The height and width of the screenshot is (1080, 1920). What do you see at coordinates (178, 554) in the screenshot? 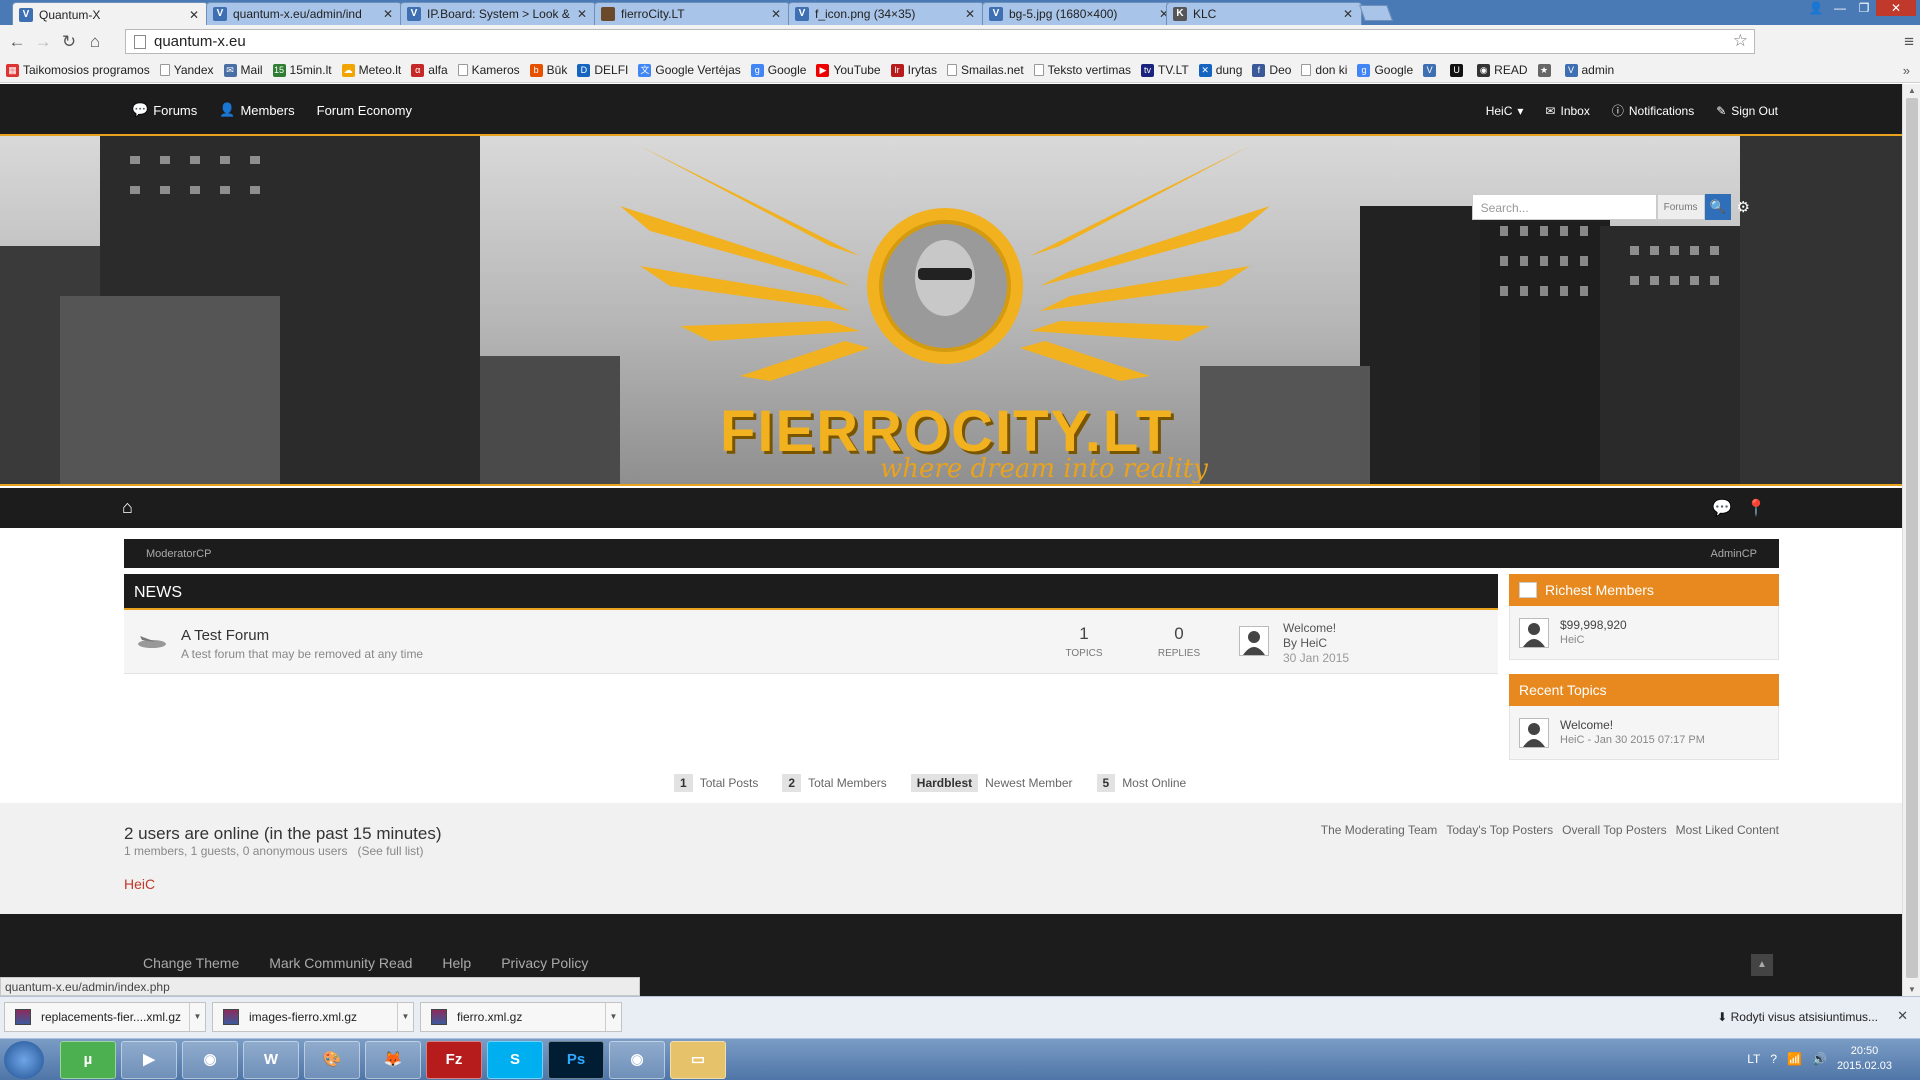
I see `moderatorcp-link: ModeratorCP` at bounding box center [178, 554].